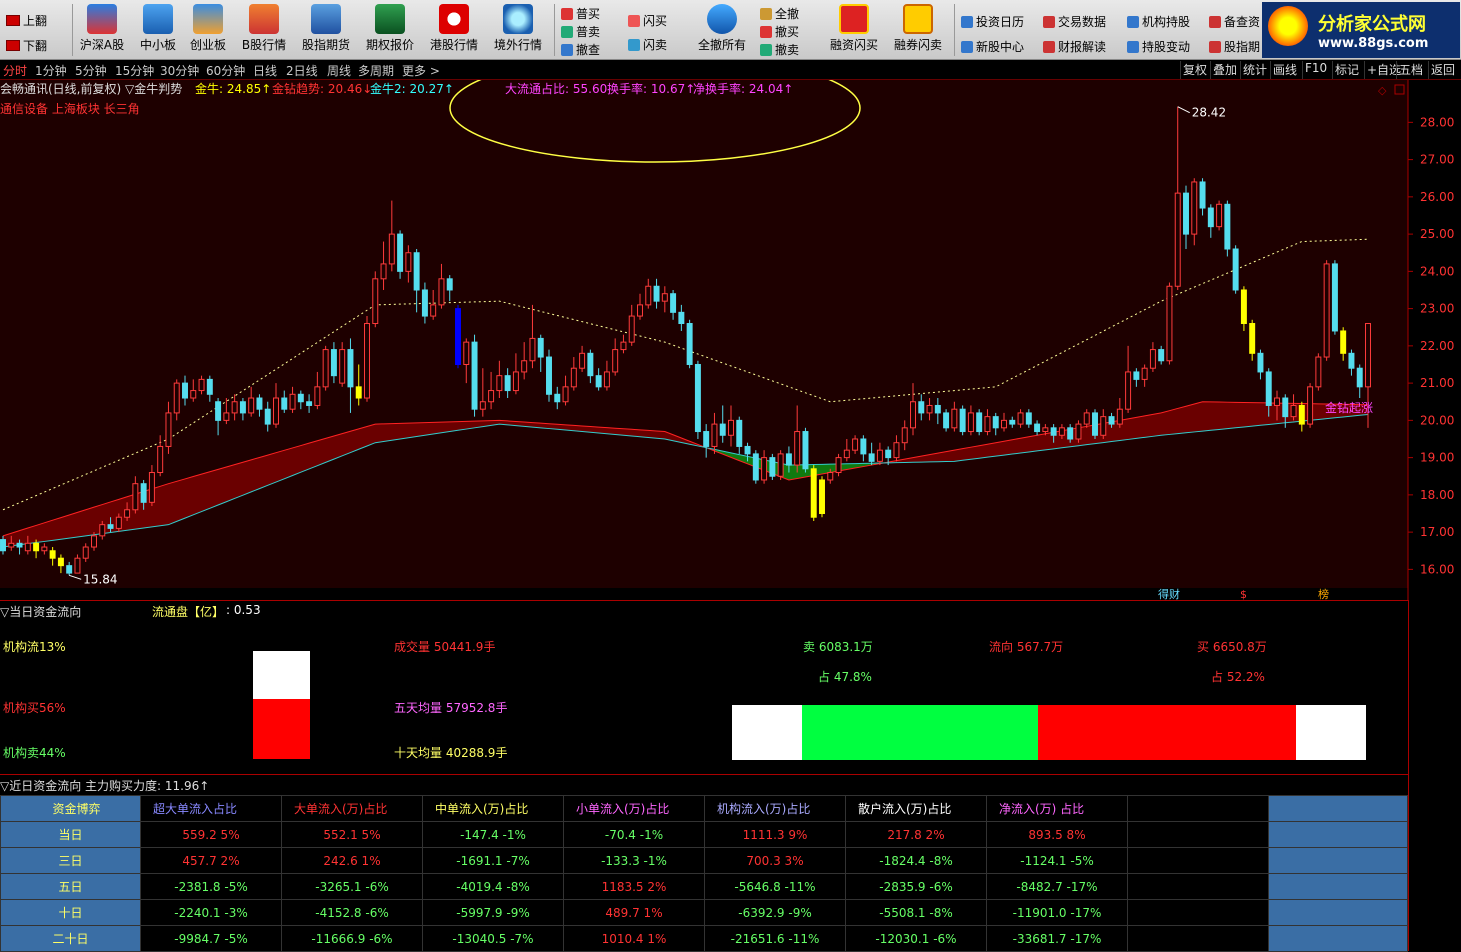 This screenshot has height=952, width=1461. What do you see at coordinates (102, 30) in the screenshot?
I see `hs-a-share-button: 沪深A股` at bounding box center [102, 30].